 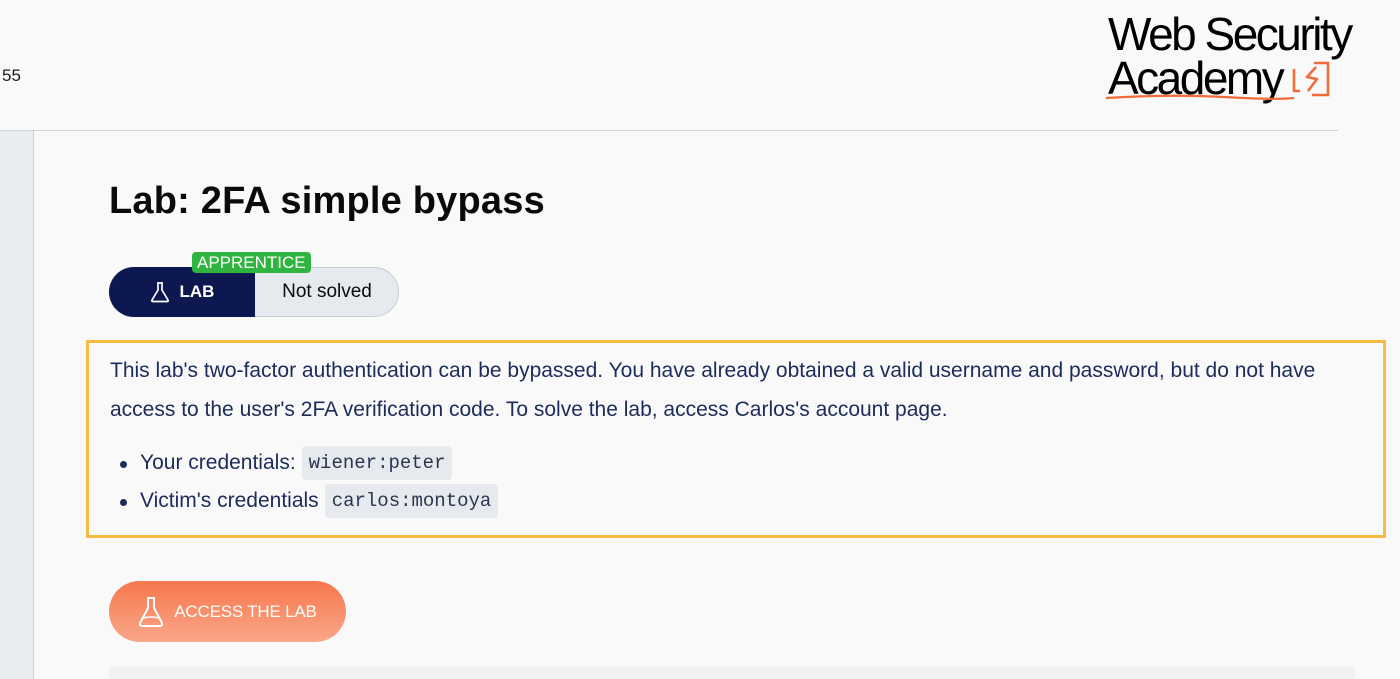 I want to click on lab-label-text: LAB, so click(x=197, y=291).